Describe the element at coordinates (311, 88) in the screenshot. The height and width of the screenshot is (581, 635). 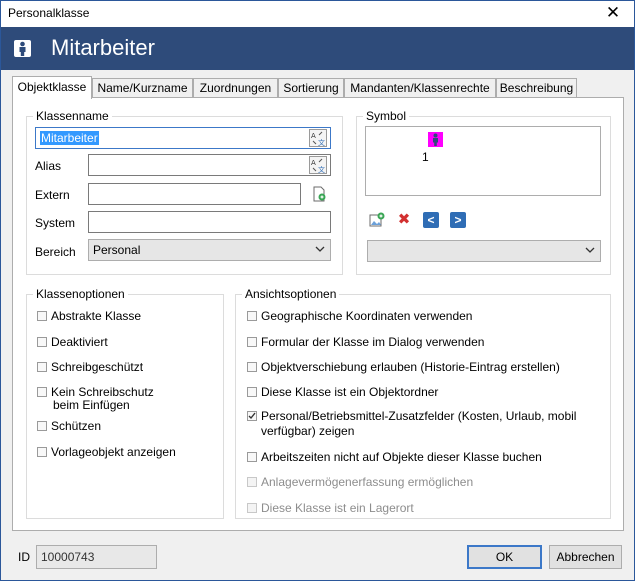
I see `tab-sortierung: Sortierung` at that location.